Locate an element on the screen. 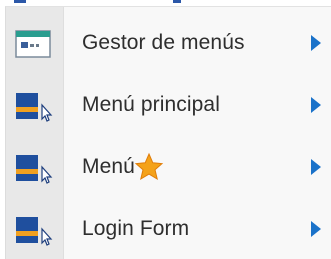 The height and width of the screenshot is (259, 331). menu-manager-icon is located at coordinates (33, 44).